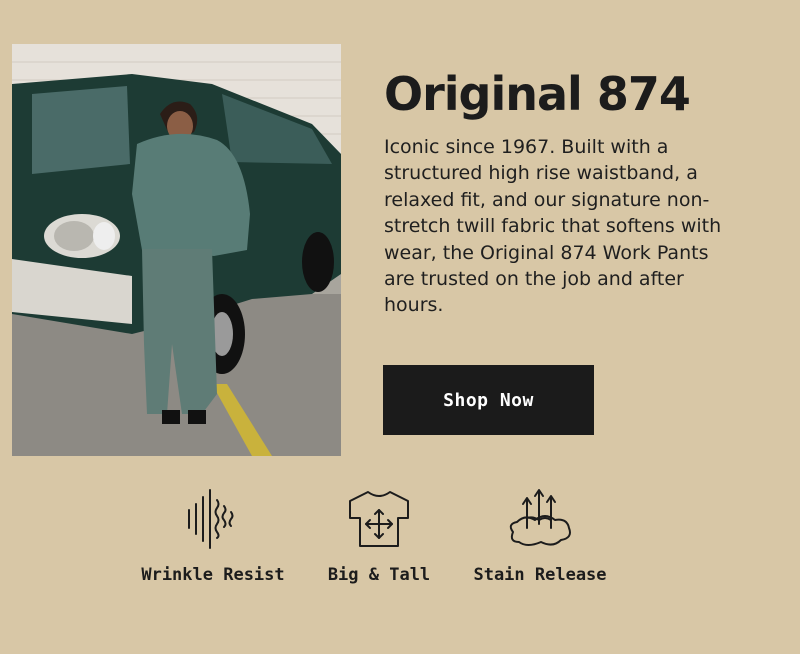 This screenshot has width=800, height=654. Describe the element at coordinates (379, 519) in the screenshot. I see `big-and-tall-icon` at that location.